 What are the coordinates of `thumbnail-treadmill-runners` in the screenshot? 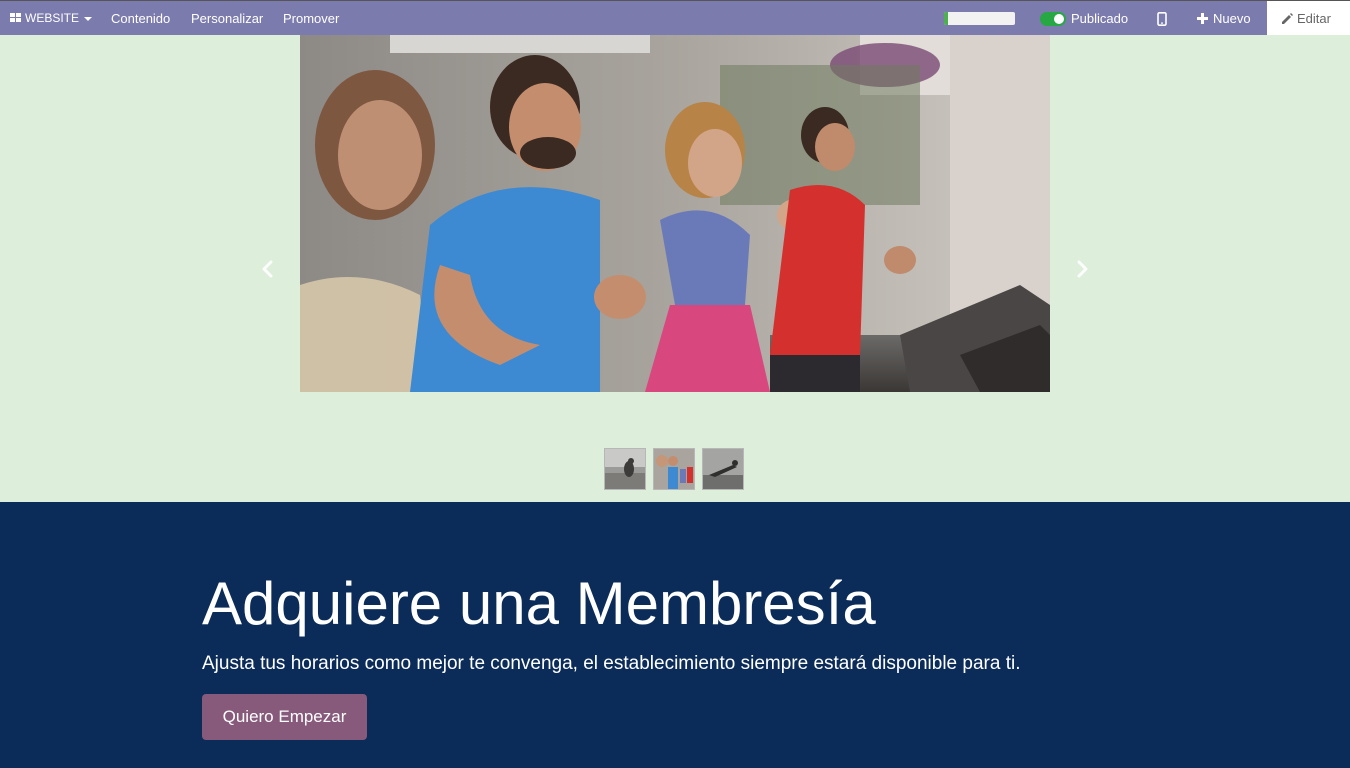 It's located at (674, 469).